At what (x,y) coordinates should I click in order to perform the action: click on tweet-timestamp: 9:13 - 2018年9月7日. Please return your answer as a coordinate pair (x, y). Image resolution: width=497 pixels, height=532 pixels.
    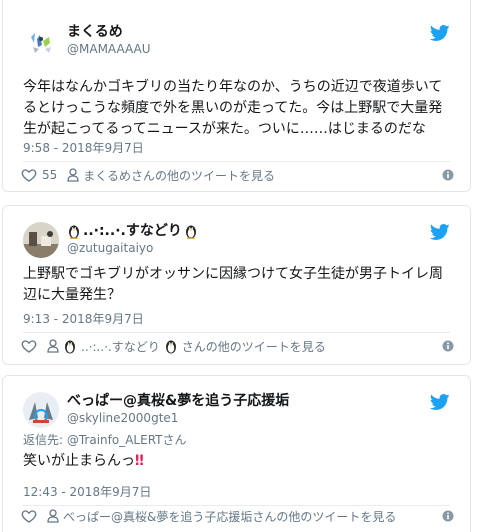
    Looking at the image, I should click on (83, 319).